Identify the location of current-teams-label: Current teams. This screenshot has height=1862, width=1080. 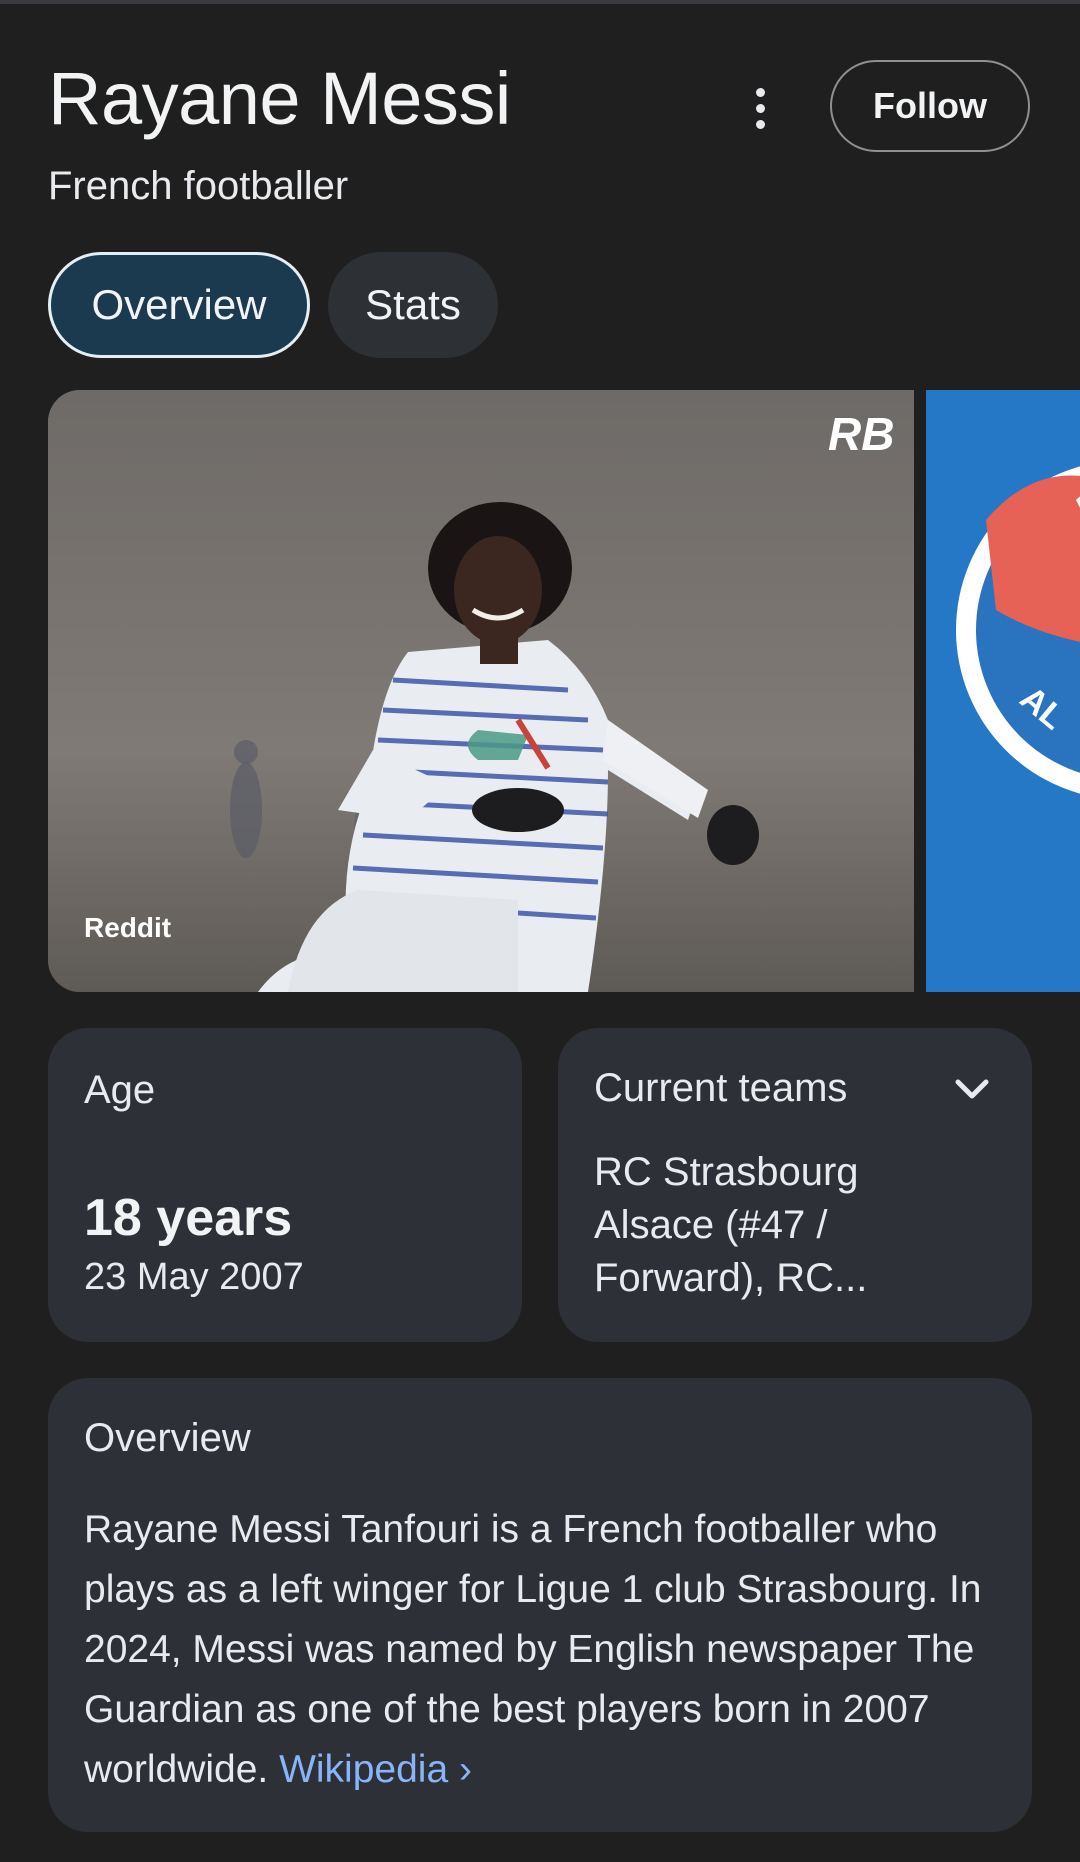
(721, 1088).